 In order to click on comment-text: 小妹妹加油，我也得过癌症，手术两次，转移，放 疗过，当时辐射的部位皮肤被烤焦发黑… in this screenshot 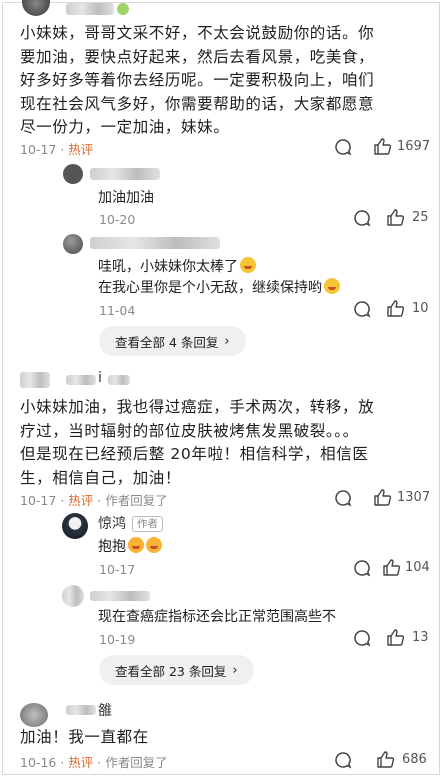, I will do `click(197, 442)`.